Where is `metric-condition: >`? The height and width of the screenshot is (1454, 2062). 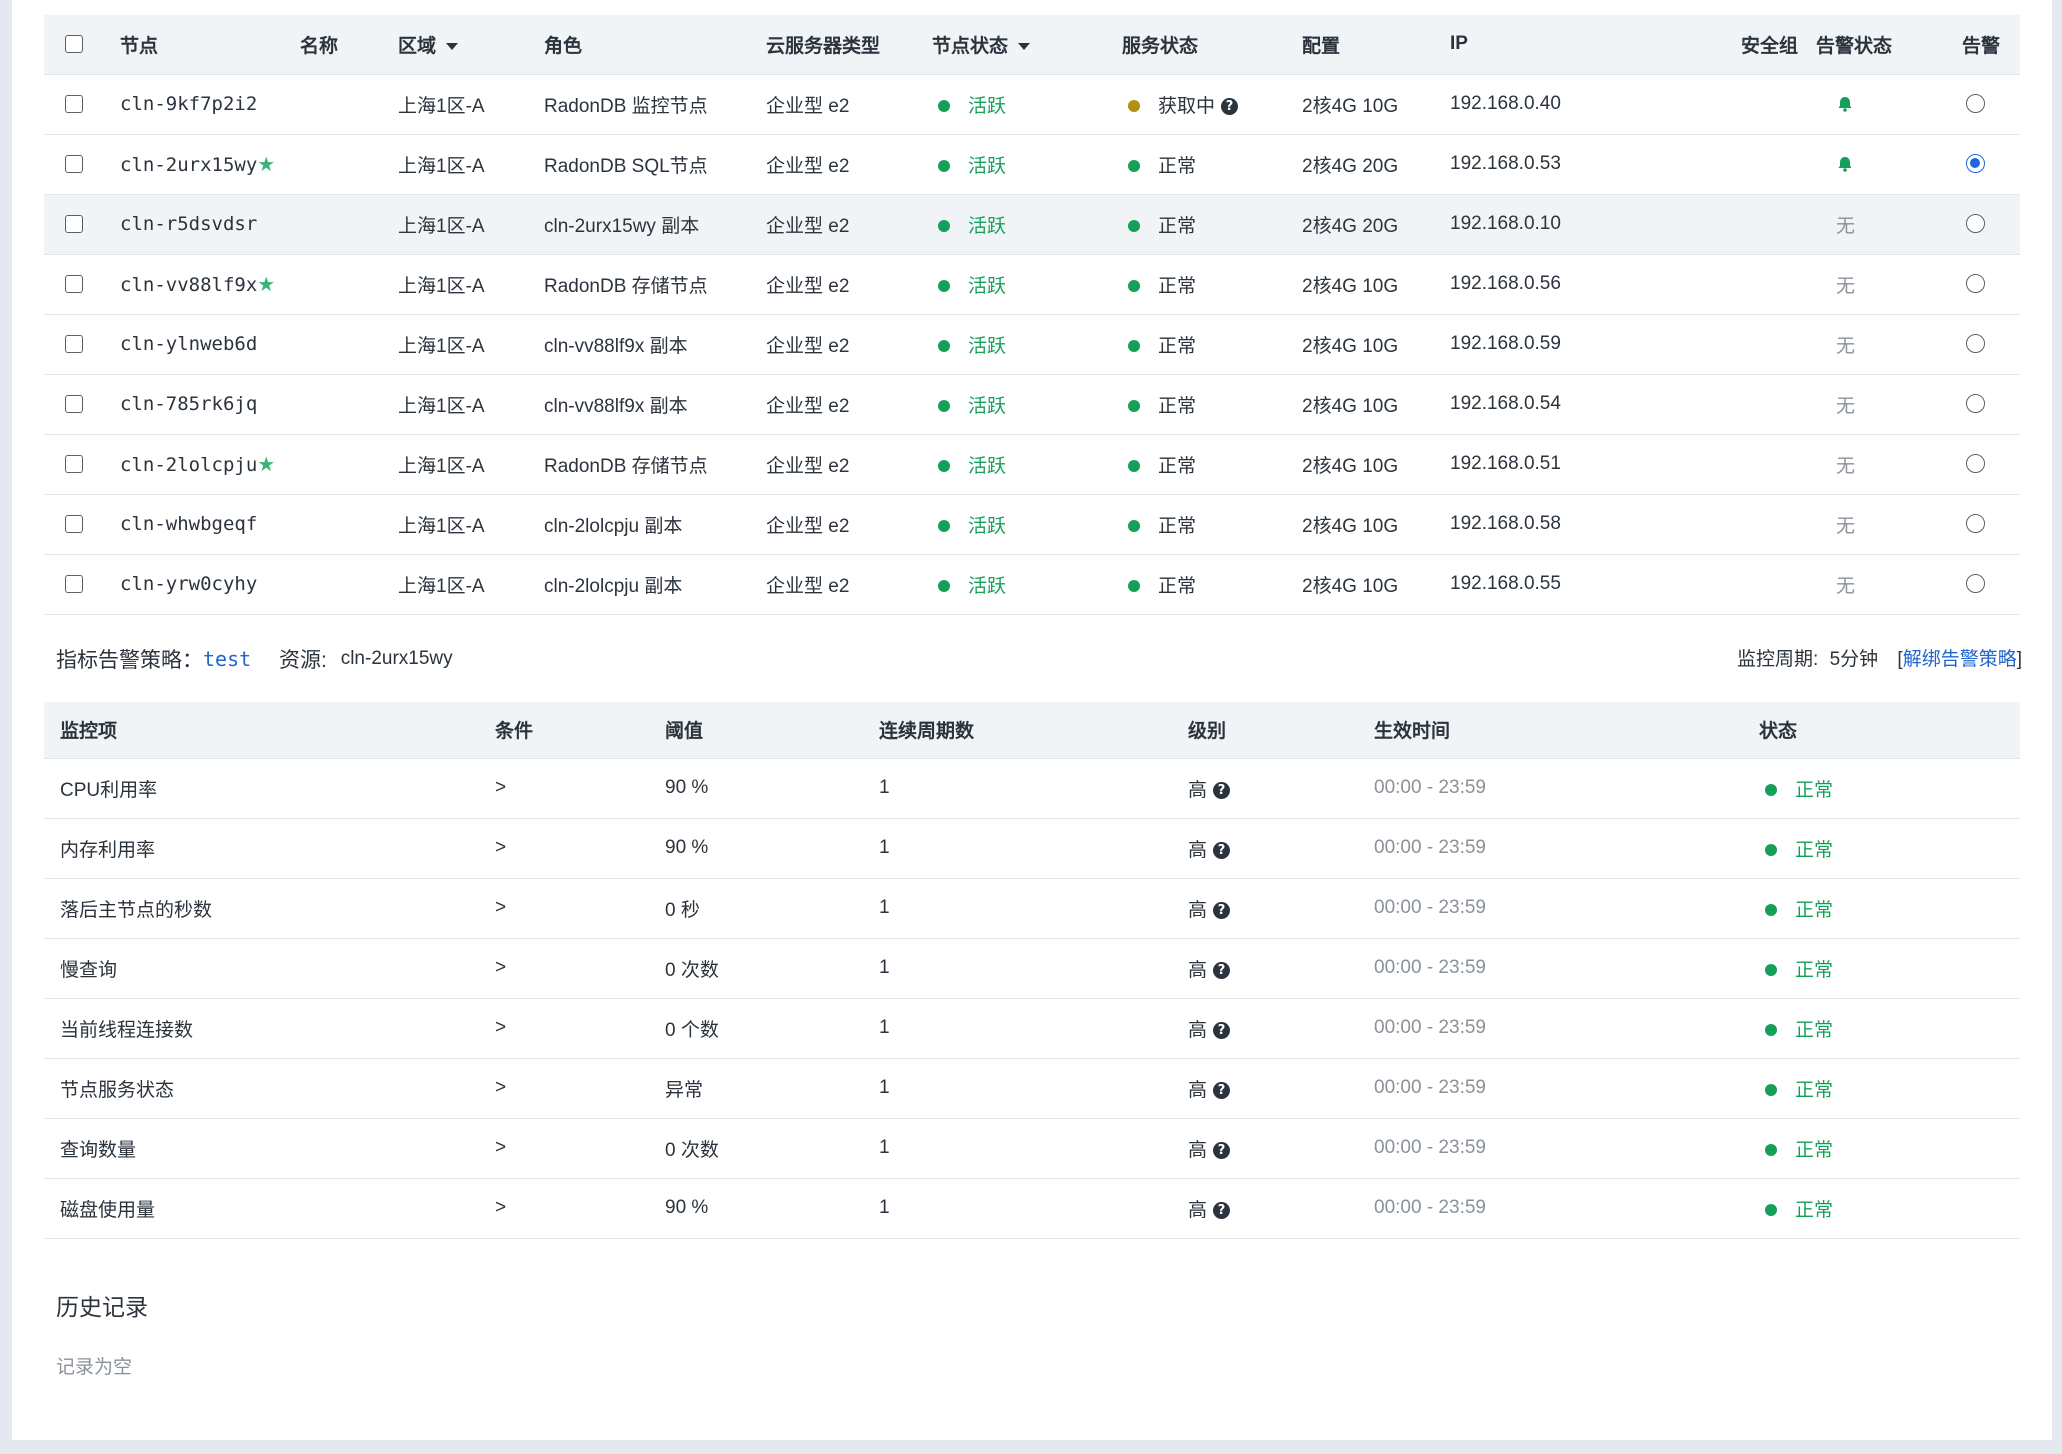 metric-condition: > is located at coordinates (580, 788).